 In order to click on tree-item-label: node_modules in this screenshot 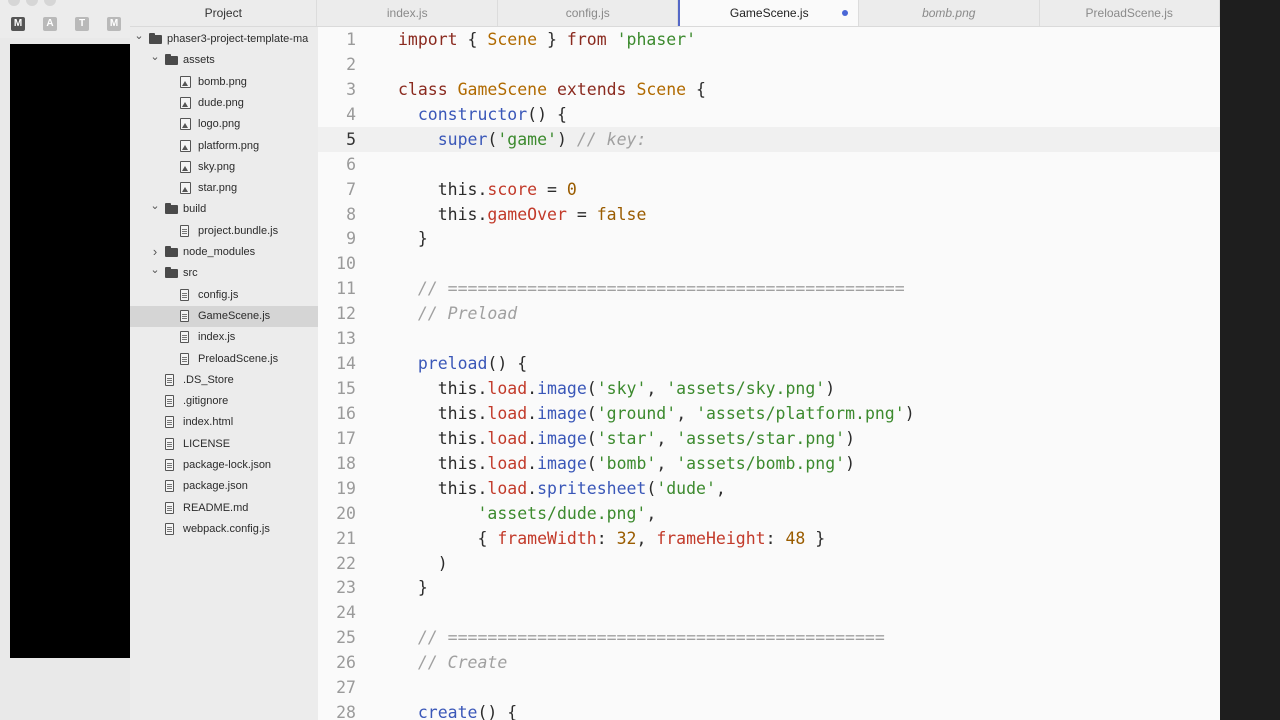, I will do `click(219, 252)`.